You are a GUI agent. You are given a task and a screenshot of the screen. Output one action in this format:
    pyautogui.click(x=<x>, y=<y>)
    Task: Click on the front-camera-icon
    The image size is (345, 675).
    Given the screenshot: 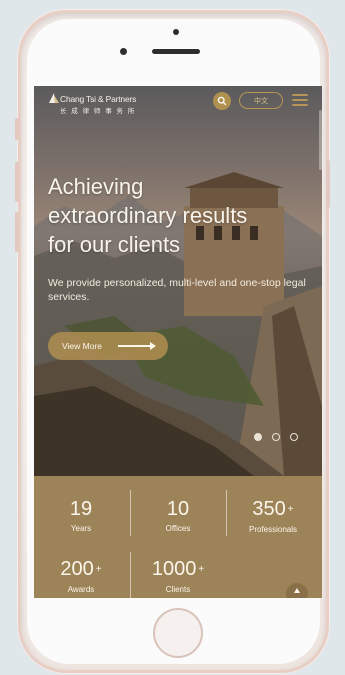 What is the action you would take?
    pyautogui.click(x=123, y=51)
    